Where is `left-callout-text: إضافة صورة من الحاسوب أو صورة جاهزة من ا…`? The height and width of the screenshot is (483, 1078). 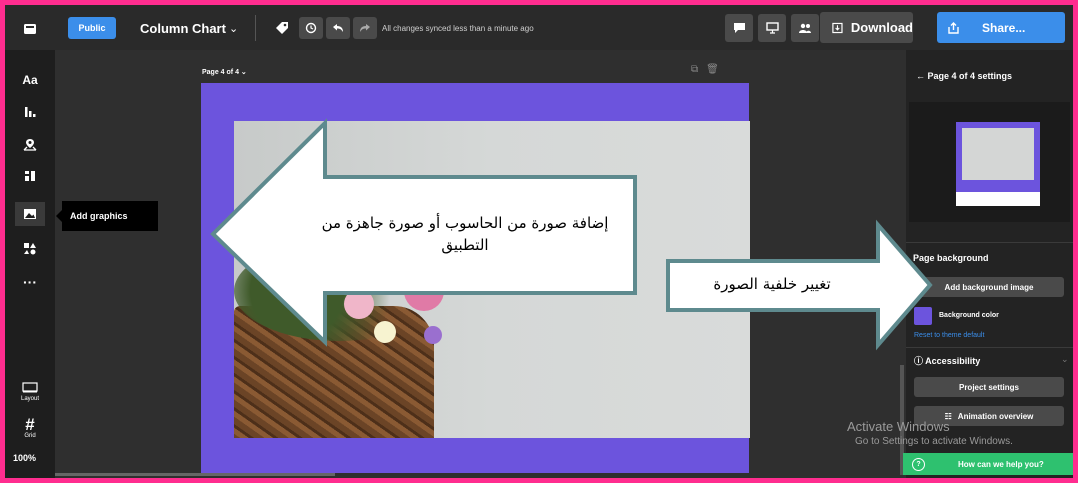
left-callout-text: إضافة صورة من الحاسوب أو صورة جاهزة من ا… is located at coordinates (465, 234).